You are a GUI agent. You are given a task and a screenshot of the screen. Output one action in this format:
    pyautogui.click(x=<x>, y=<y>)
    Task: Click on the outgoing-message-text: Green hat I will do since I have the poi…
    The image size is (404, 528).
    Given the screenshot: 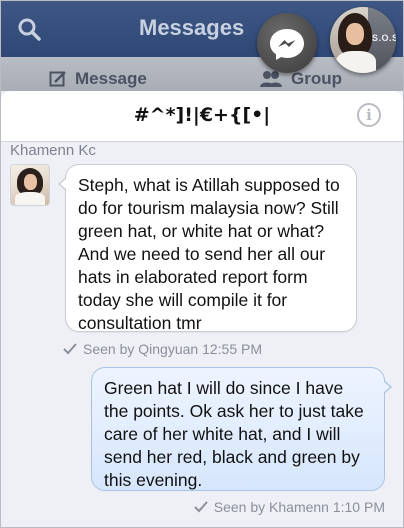 What is the action you would take?
    pyautogui.click(x=234, y=434)
    